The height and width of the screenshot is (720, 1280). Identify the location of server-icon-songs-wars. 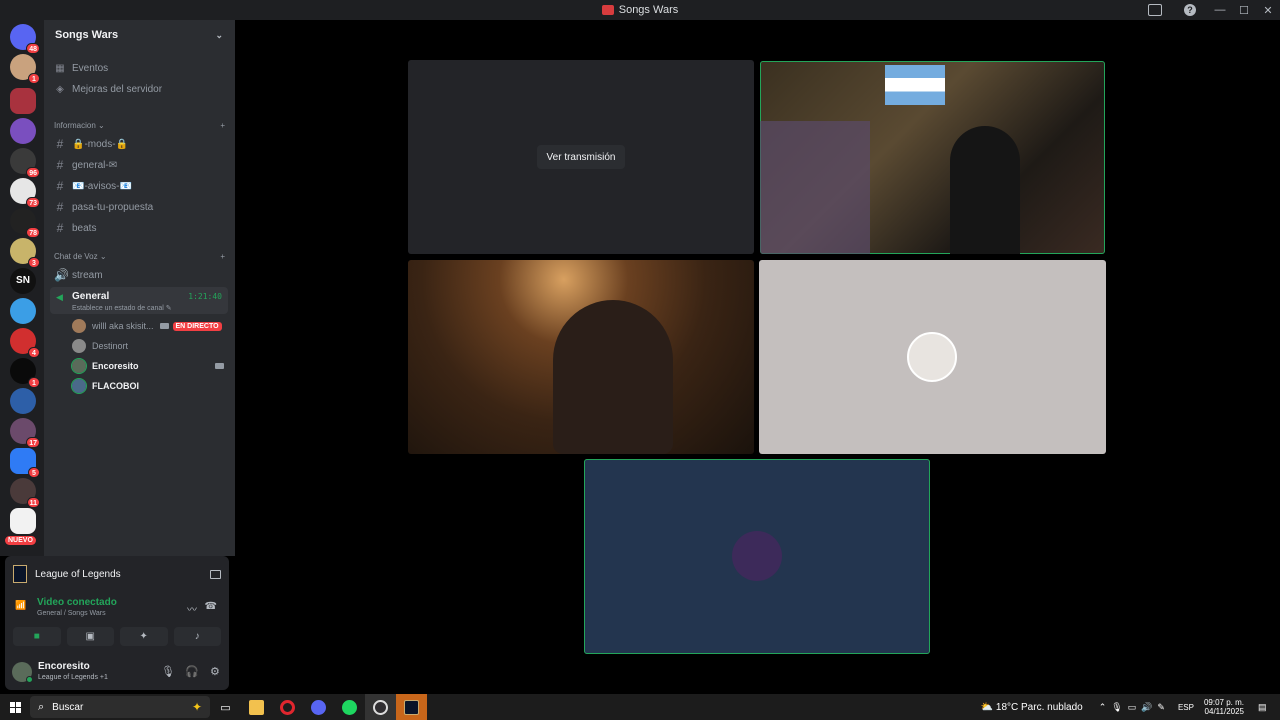
(23, 101).